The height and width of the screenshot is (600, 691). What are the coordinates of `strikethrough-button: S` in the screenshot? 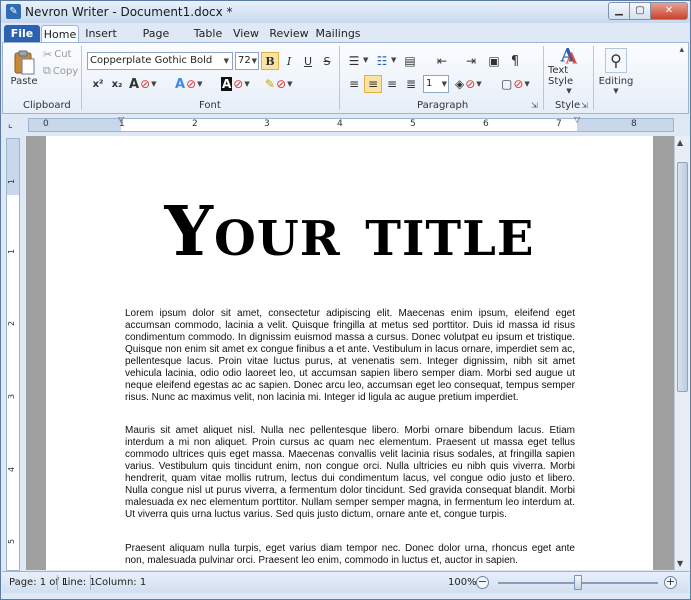 It's located at (327, 61).